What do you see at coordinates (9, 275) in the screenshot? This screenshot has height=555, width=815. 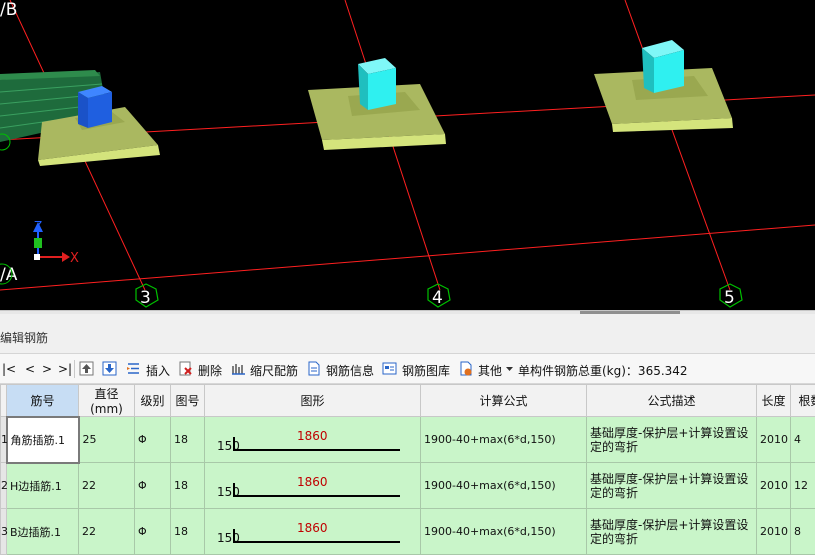 I see `grid-label-a: /A` at bounding box center [9, 275].